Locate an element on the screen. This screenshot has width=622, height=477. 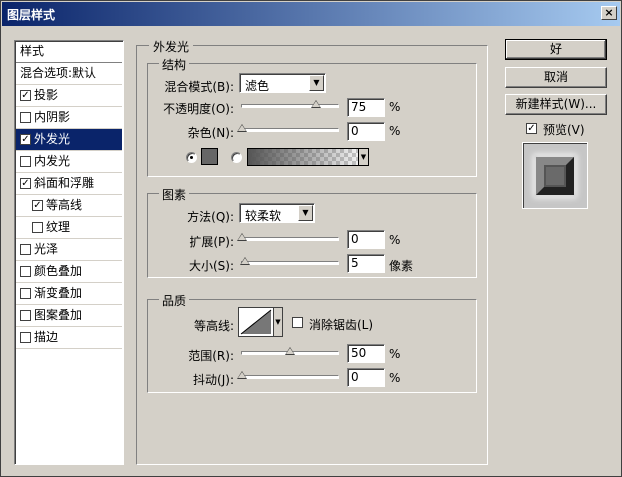
title-bar: 图层样式 × is located at coordinates (311, 14).